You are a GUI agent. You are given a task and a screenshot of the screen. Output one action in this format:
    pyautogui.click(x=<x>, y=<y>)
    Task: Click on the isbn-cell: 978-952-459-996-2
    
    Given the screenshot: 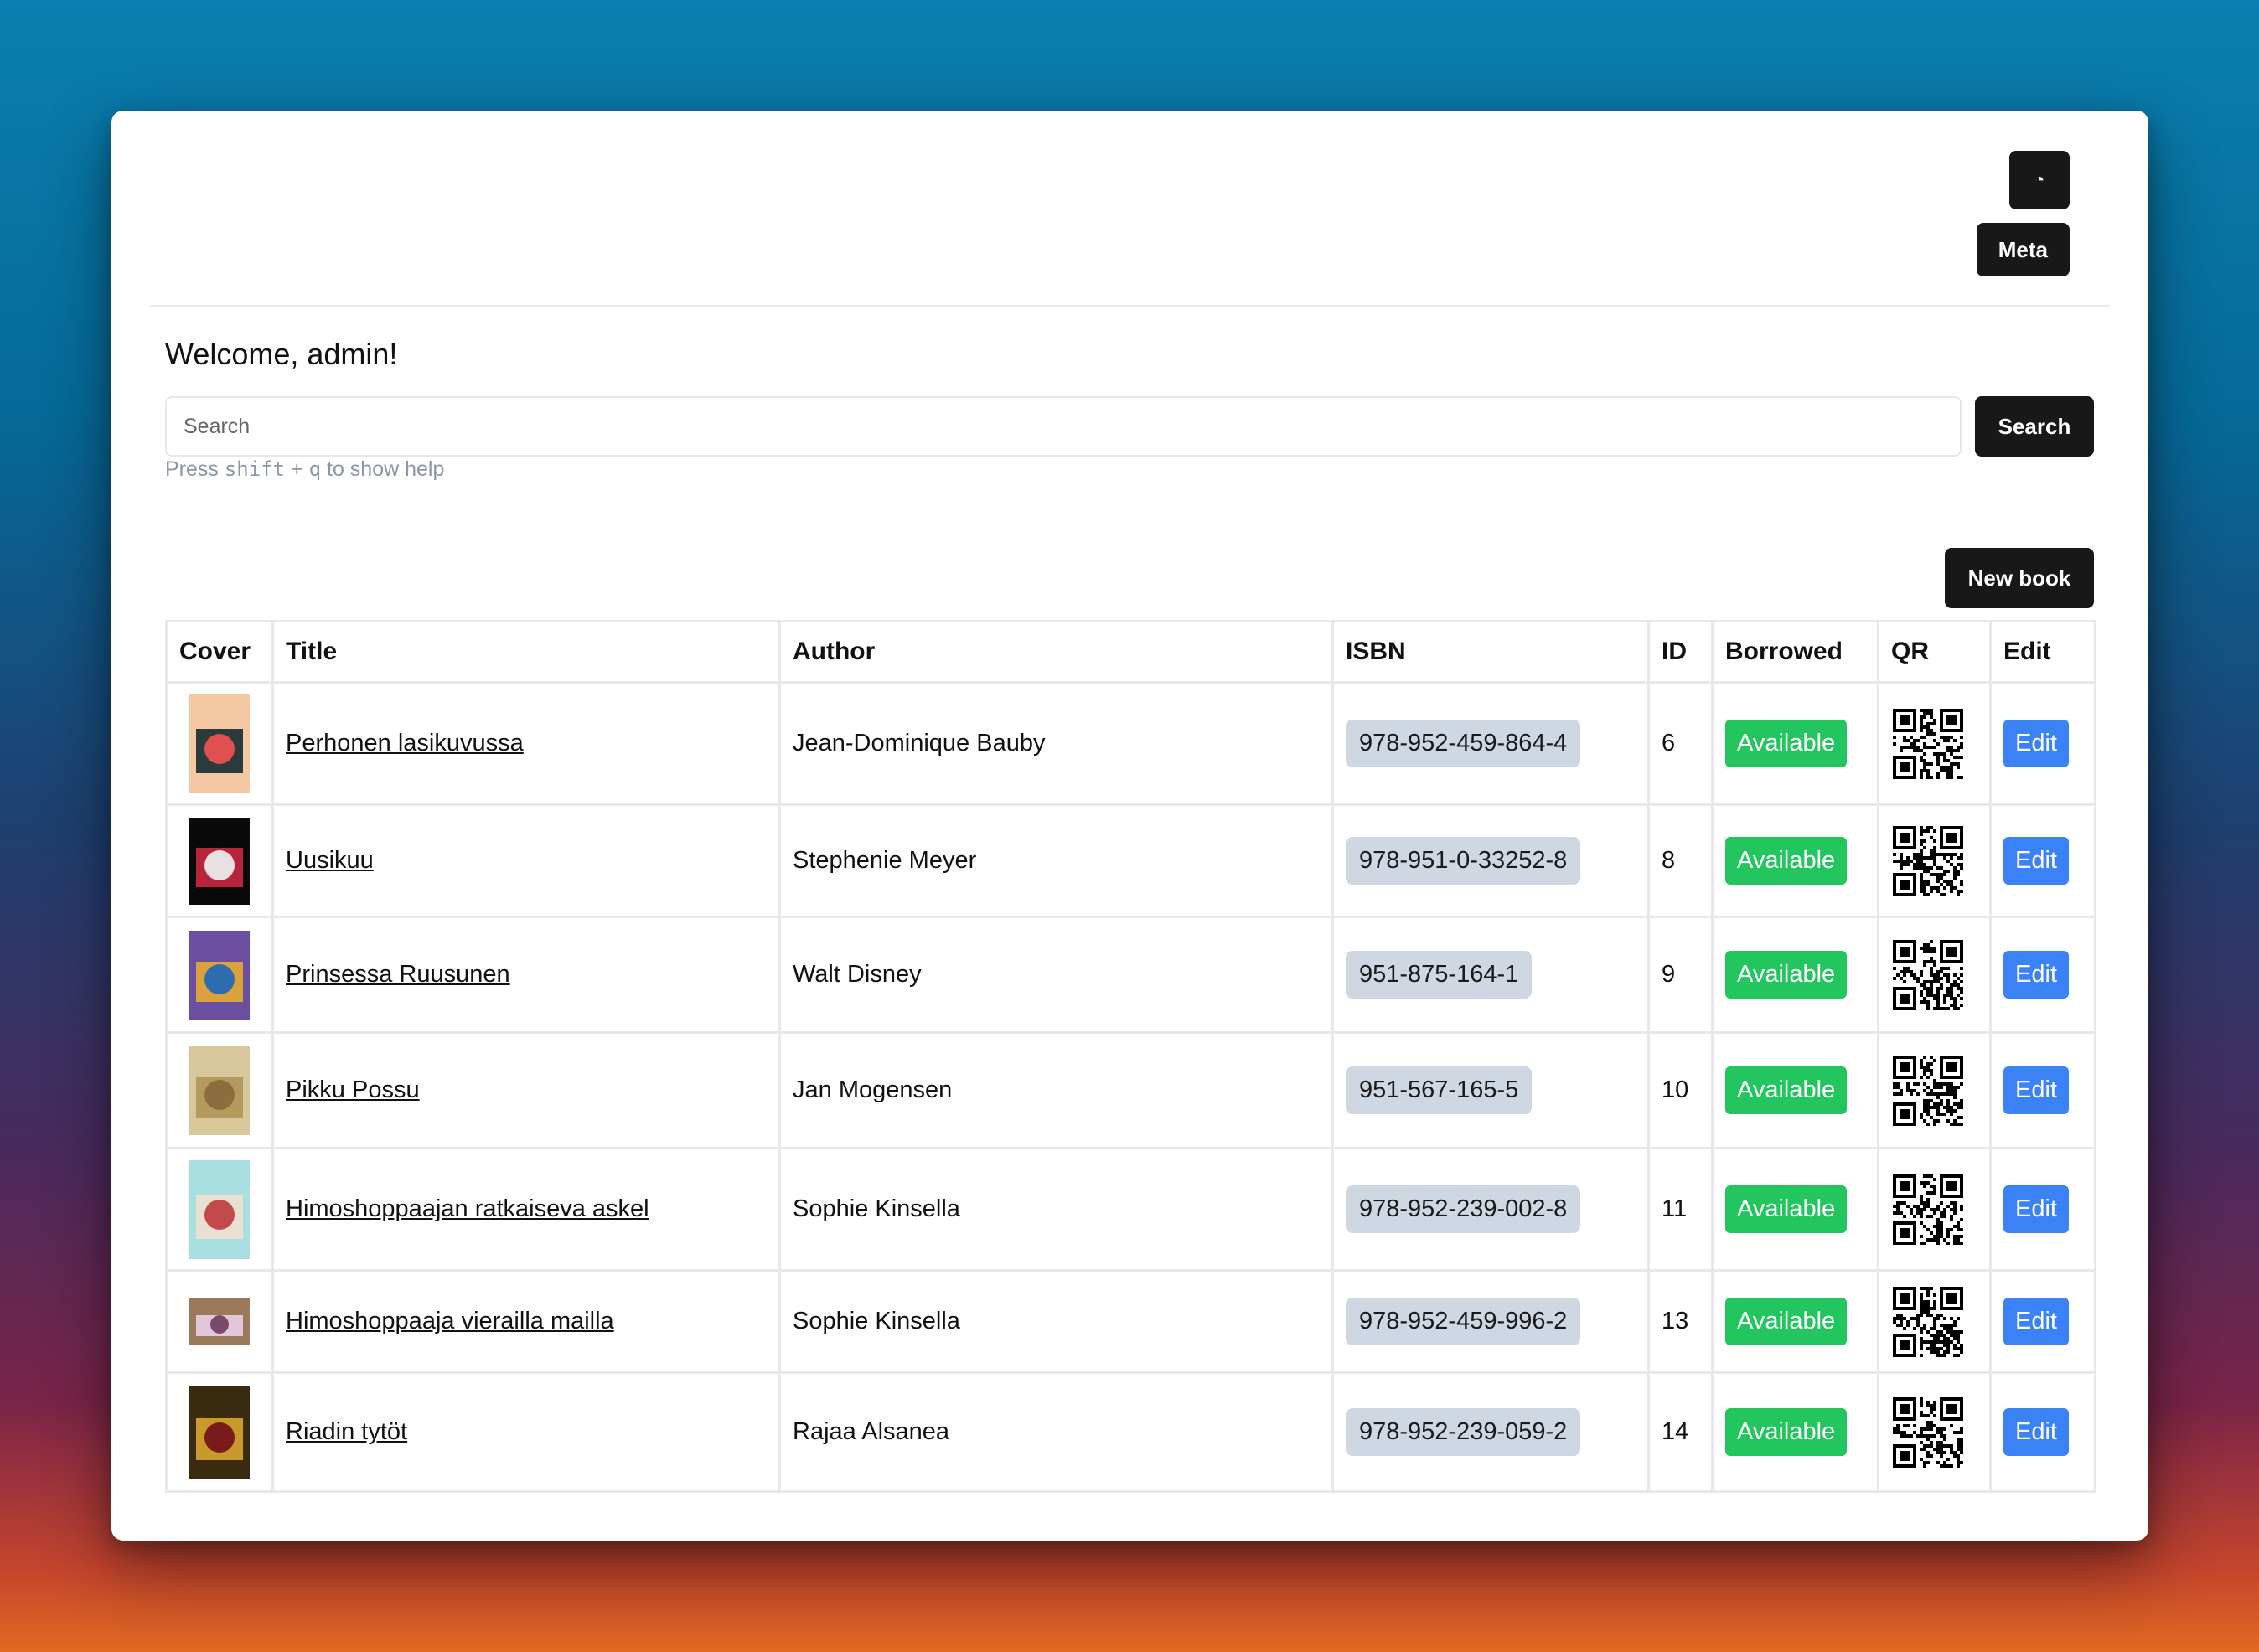 What is the action you would take?
    pyautogui.click(x=1490, y=1321)
    